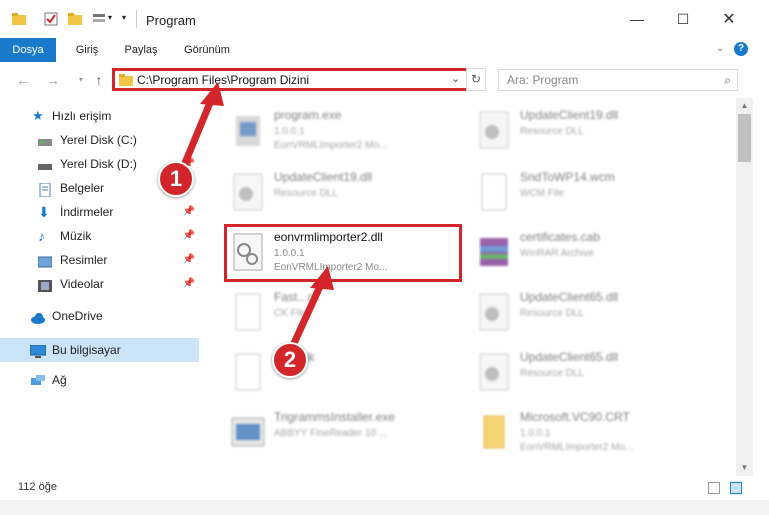 The height and width of the screenshot is (515, 769). Describe the element at coordinates (290, 360) in the screenshot. I see `callout-badge-2: 2` at that location.